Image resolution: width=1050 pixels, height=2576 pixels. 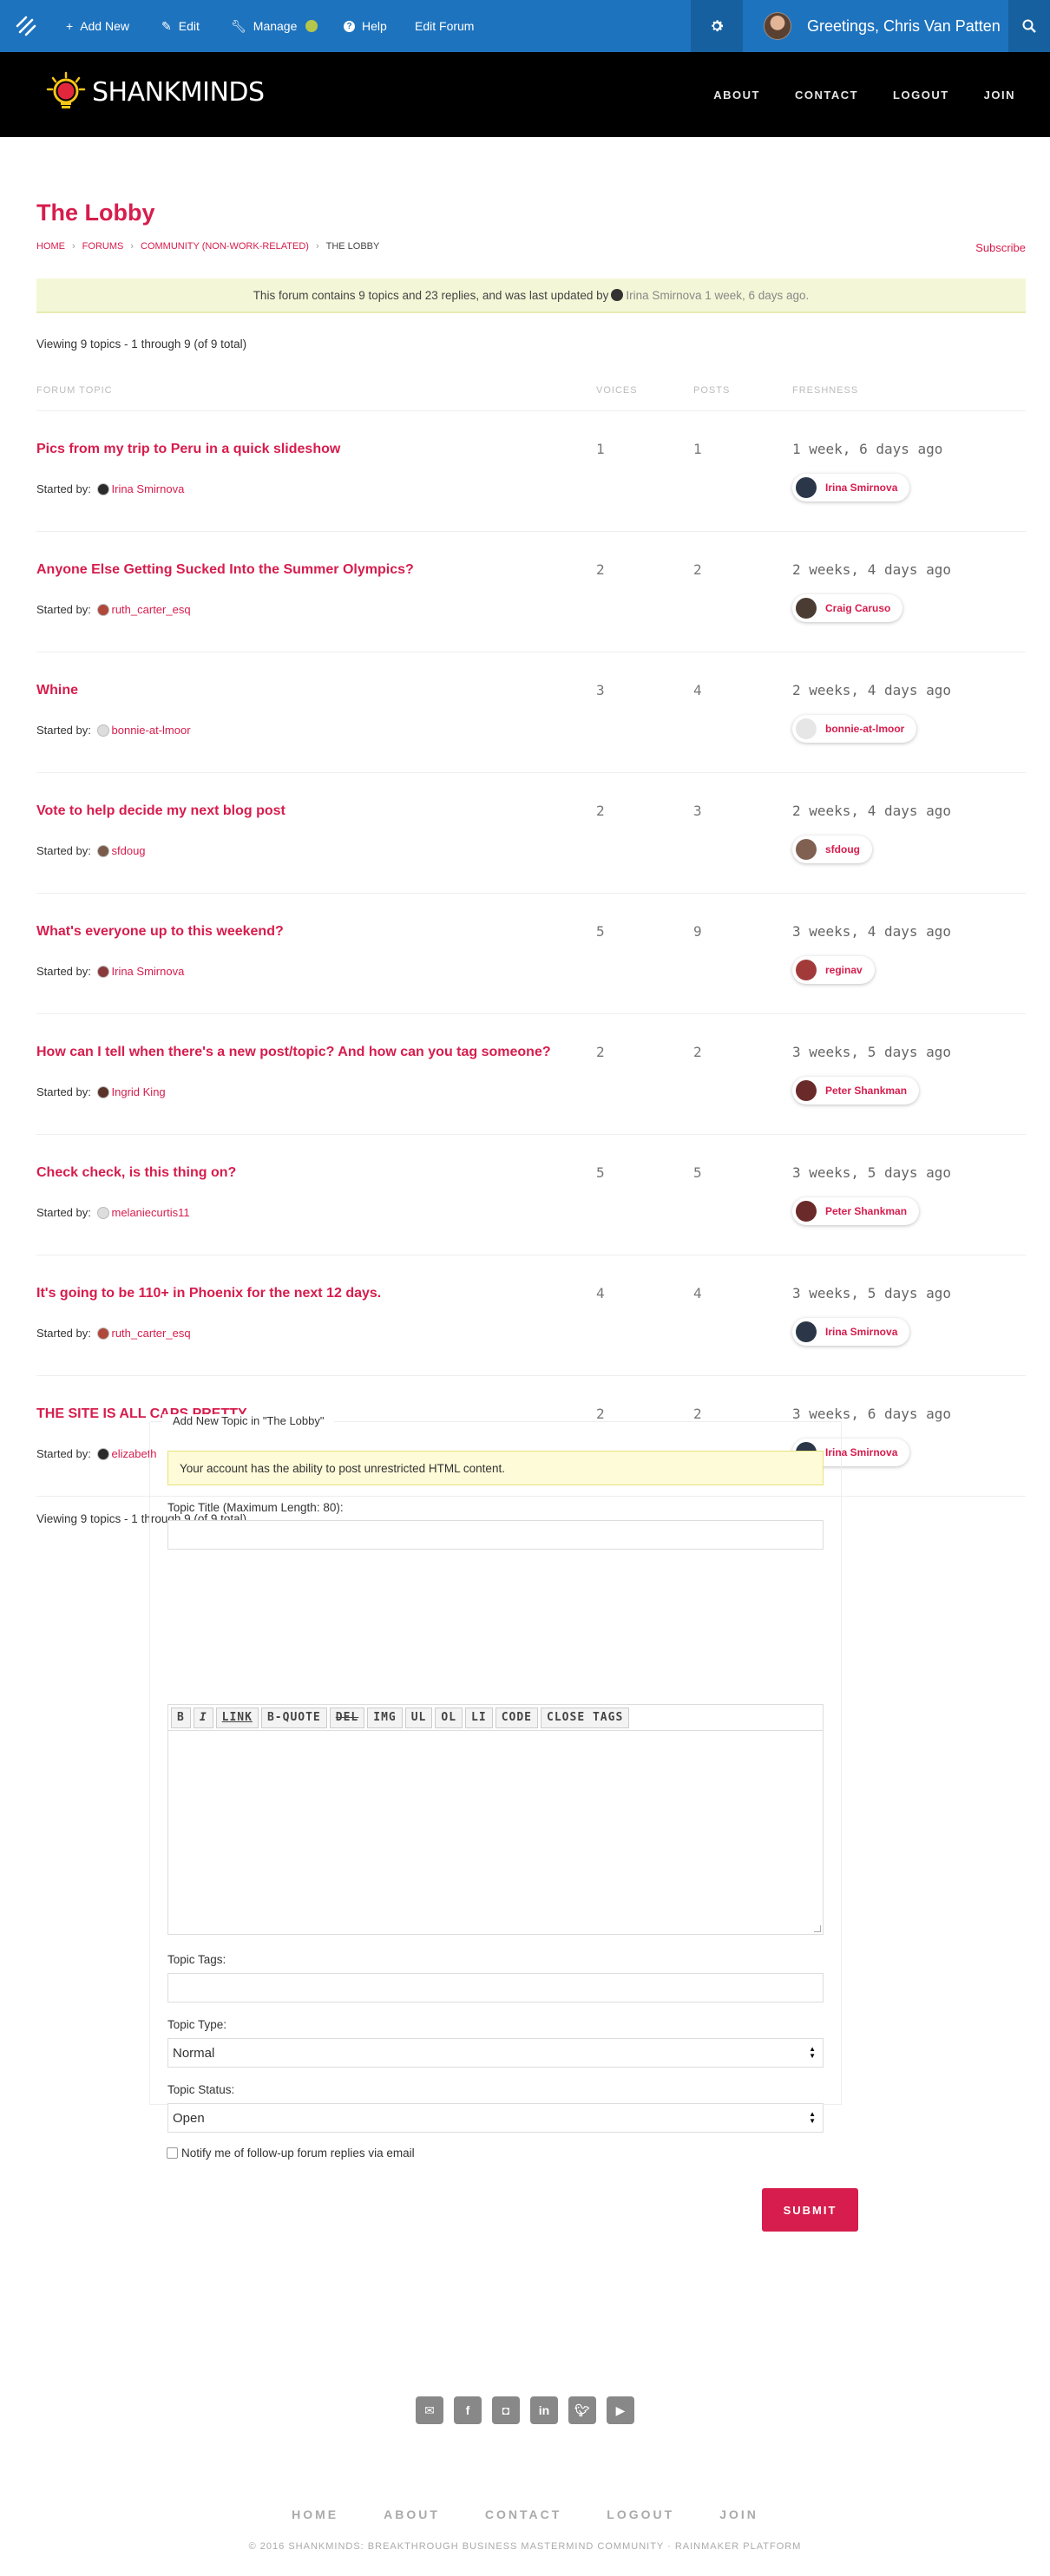 I want to click on resize-handle-icon, so click(x=817, y=1928).